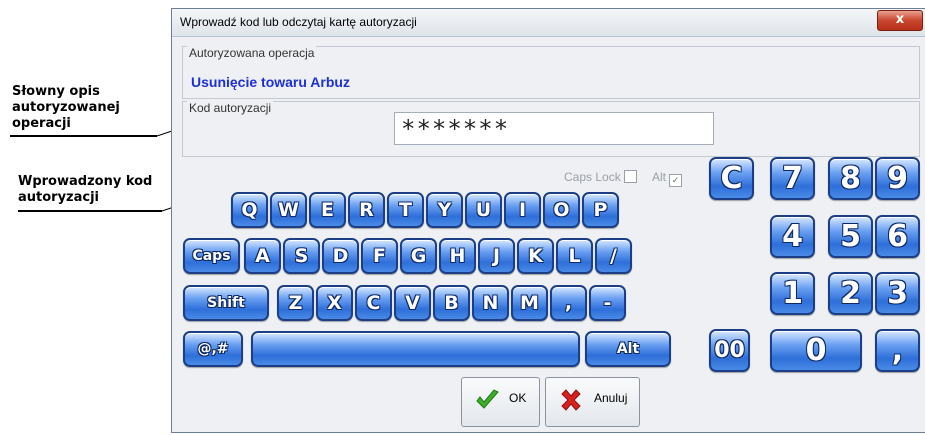  I want to click on symbols-key: @,#, so click(213, 349).